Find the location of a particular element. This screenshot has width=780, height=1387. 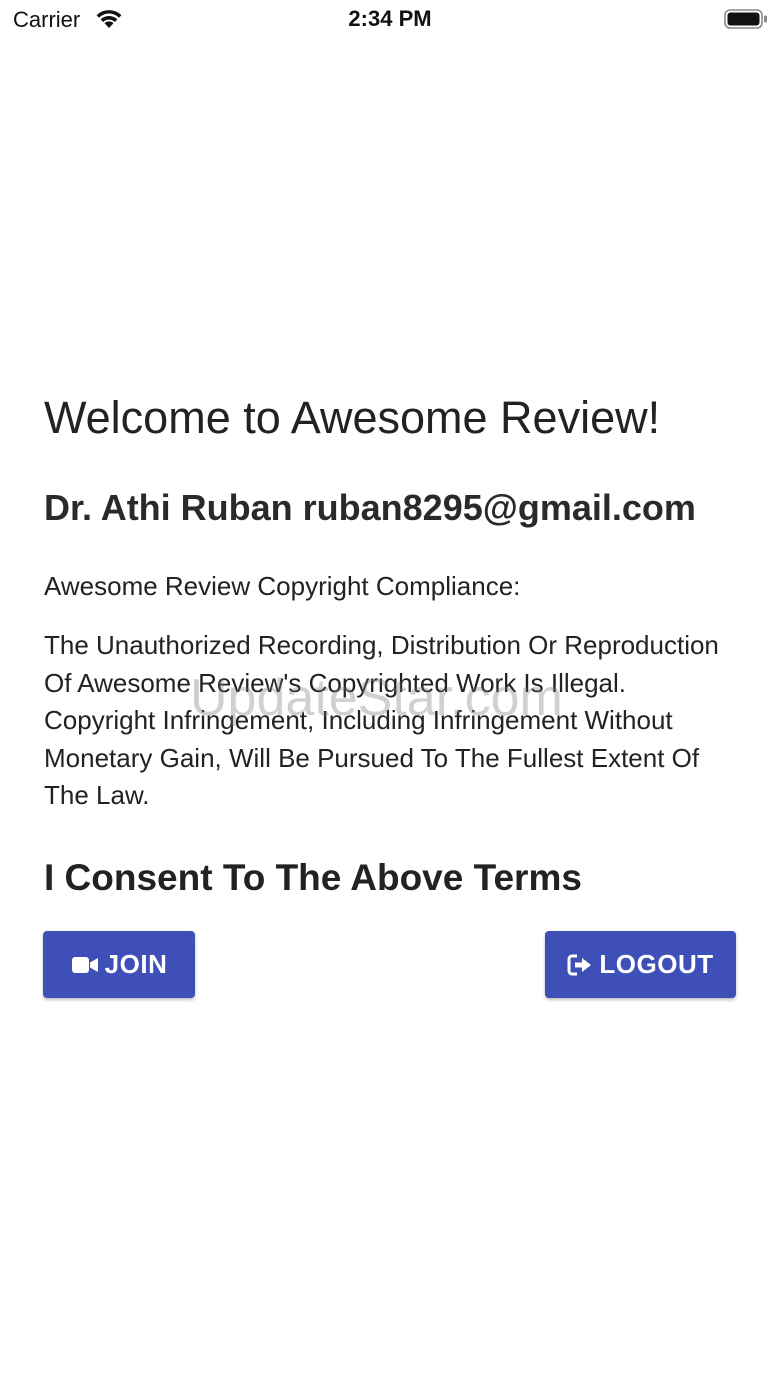

join-label: JOIN is located at coordinates (136, 964).